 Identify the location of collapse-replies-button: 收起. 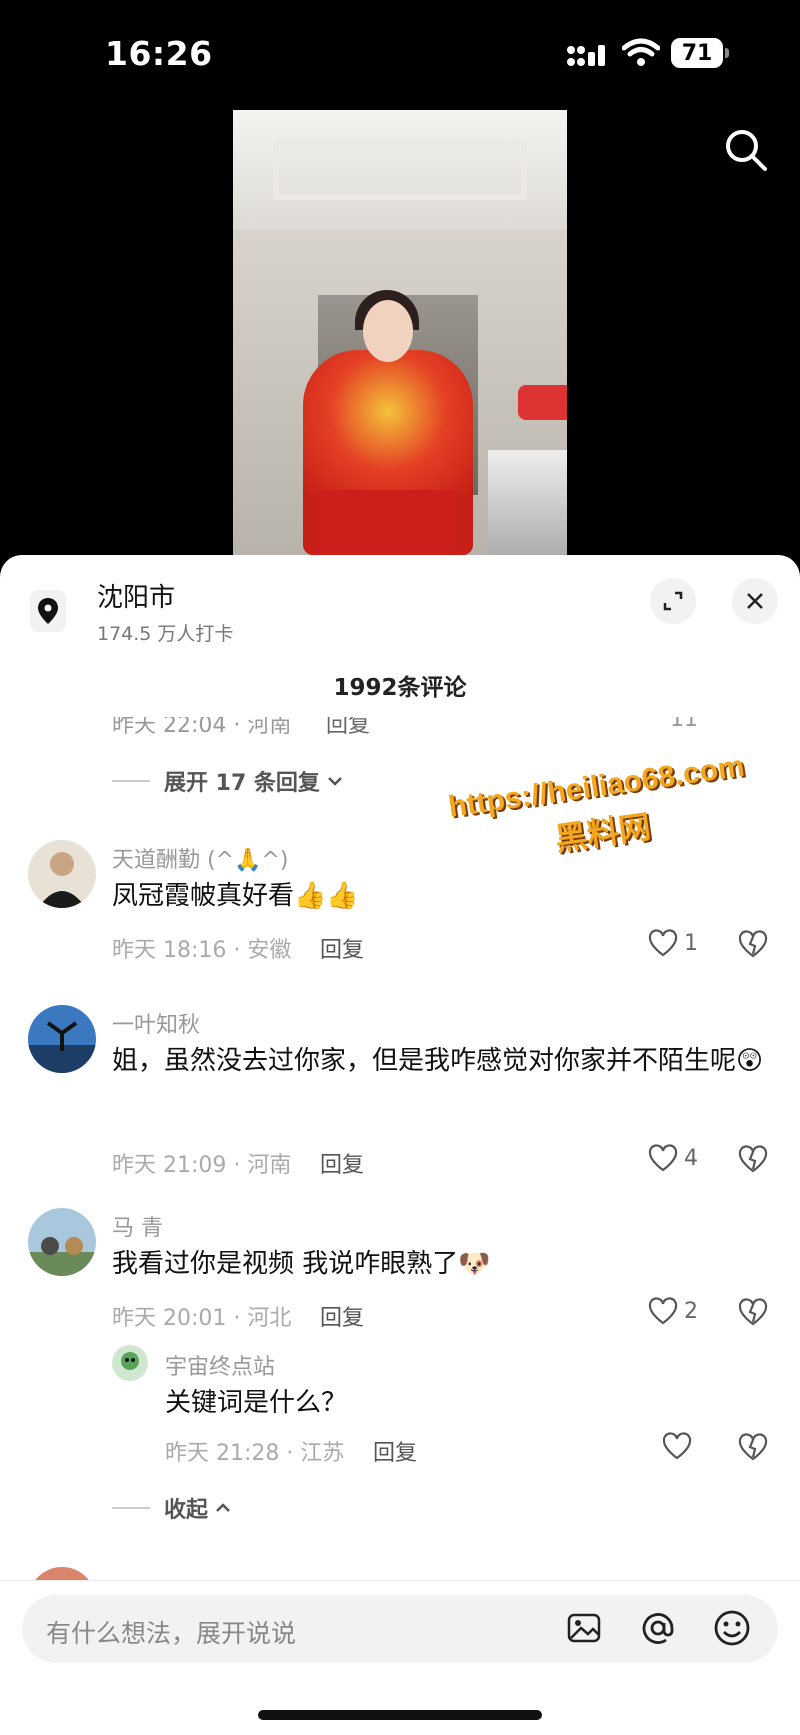
(172, 1508).